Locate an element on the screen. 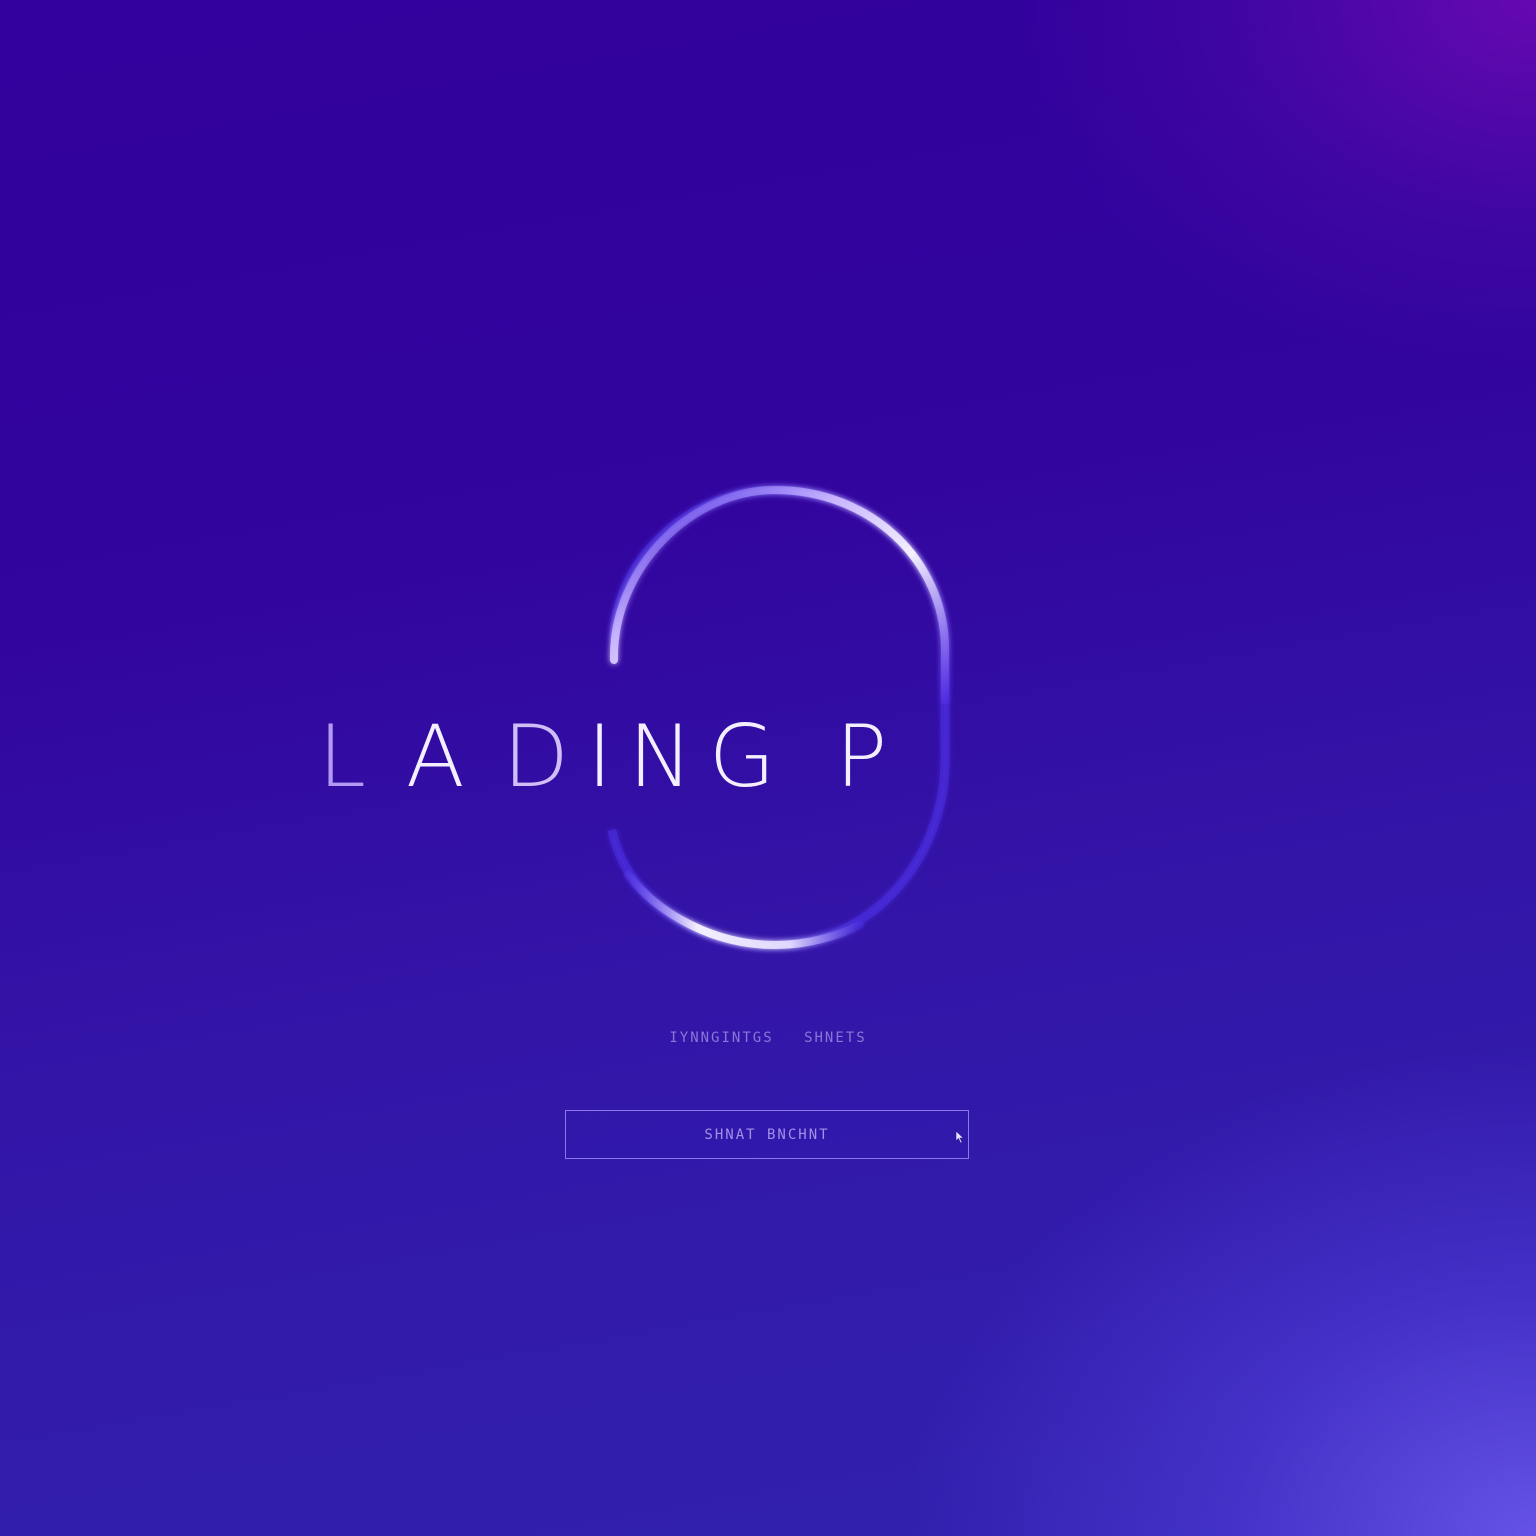 The height and width of the screenshot is (1536, 1536). loading-title-char: N is located at coordinates (660, 757).